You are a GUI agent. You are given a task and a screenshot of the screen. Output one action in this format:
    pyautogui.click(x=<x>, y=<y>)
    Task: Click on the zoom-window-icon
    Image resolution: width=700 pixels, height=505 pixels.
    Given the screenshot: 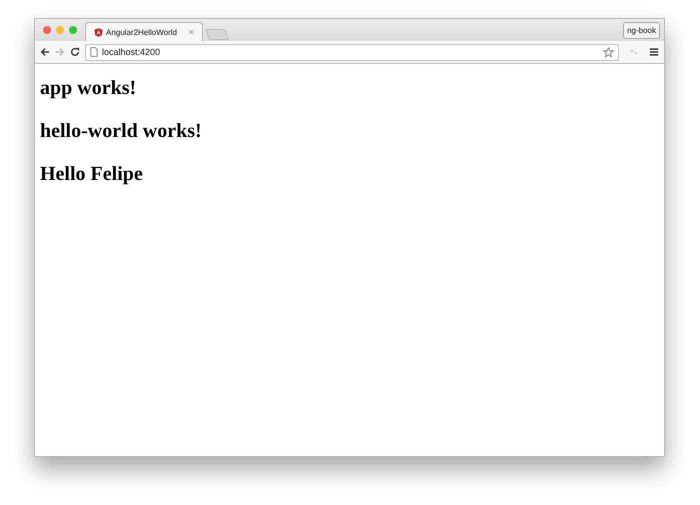 What is the action you would take?
    pyautogui.click(x=73, y=30)
    